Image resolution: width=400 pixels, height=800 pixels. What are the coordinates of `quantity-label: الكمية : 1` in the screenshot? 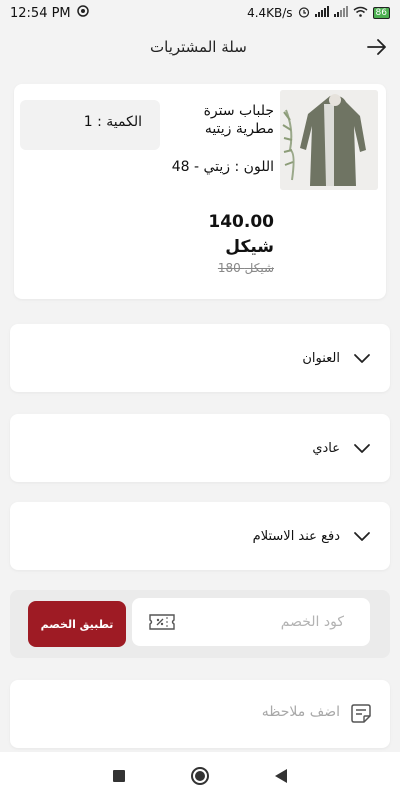 It's located at (112, 122).